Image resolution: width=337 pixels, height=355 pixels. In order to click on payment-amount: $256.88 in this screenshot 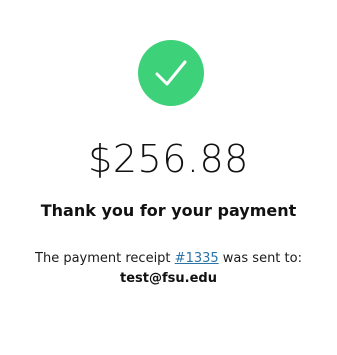, I will do `click(168, 159)`.